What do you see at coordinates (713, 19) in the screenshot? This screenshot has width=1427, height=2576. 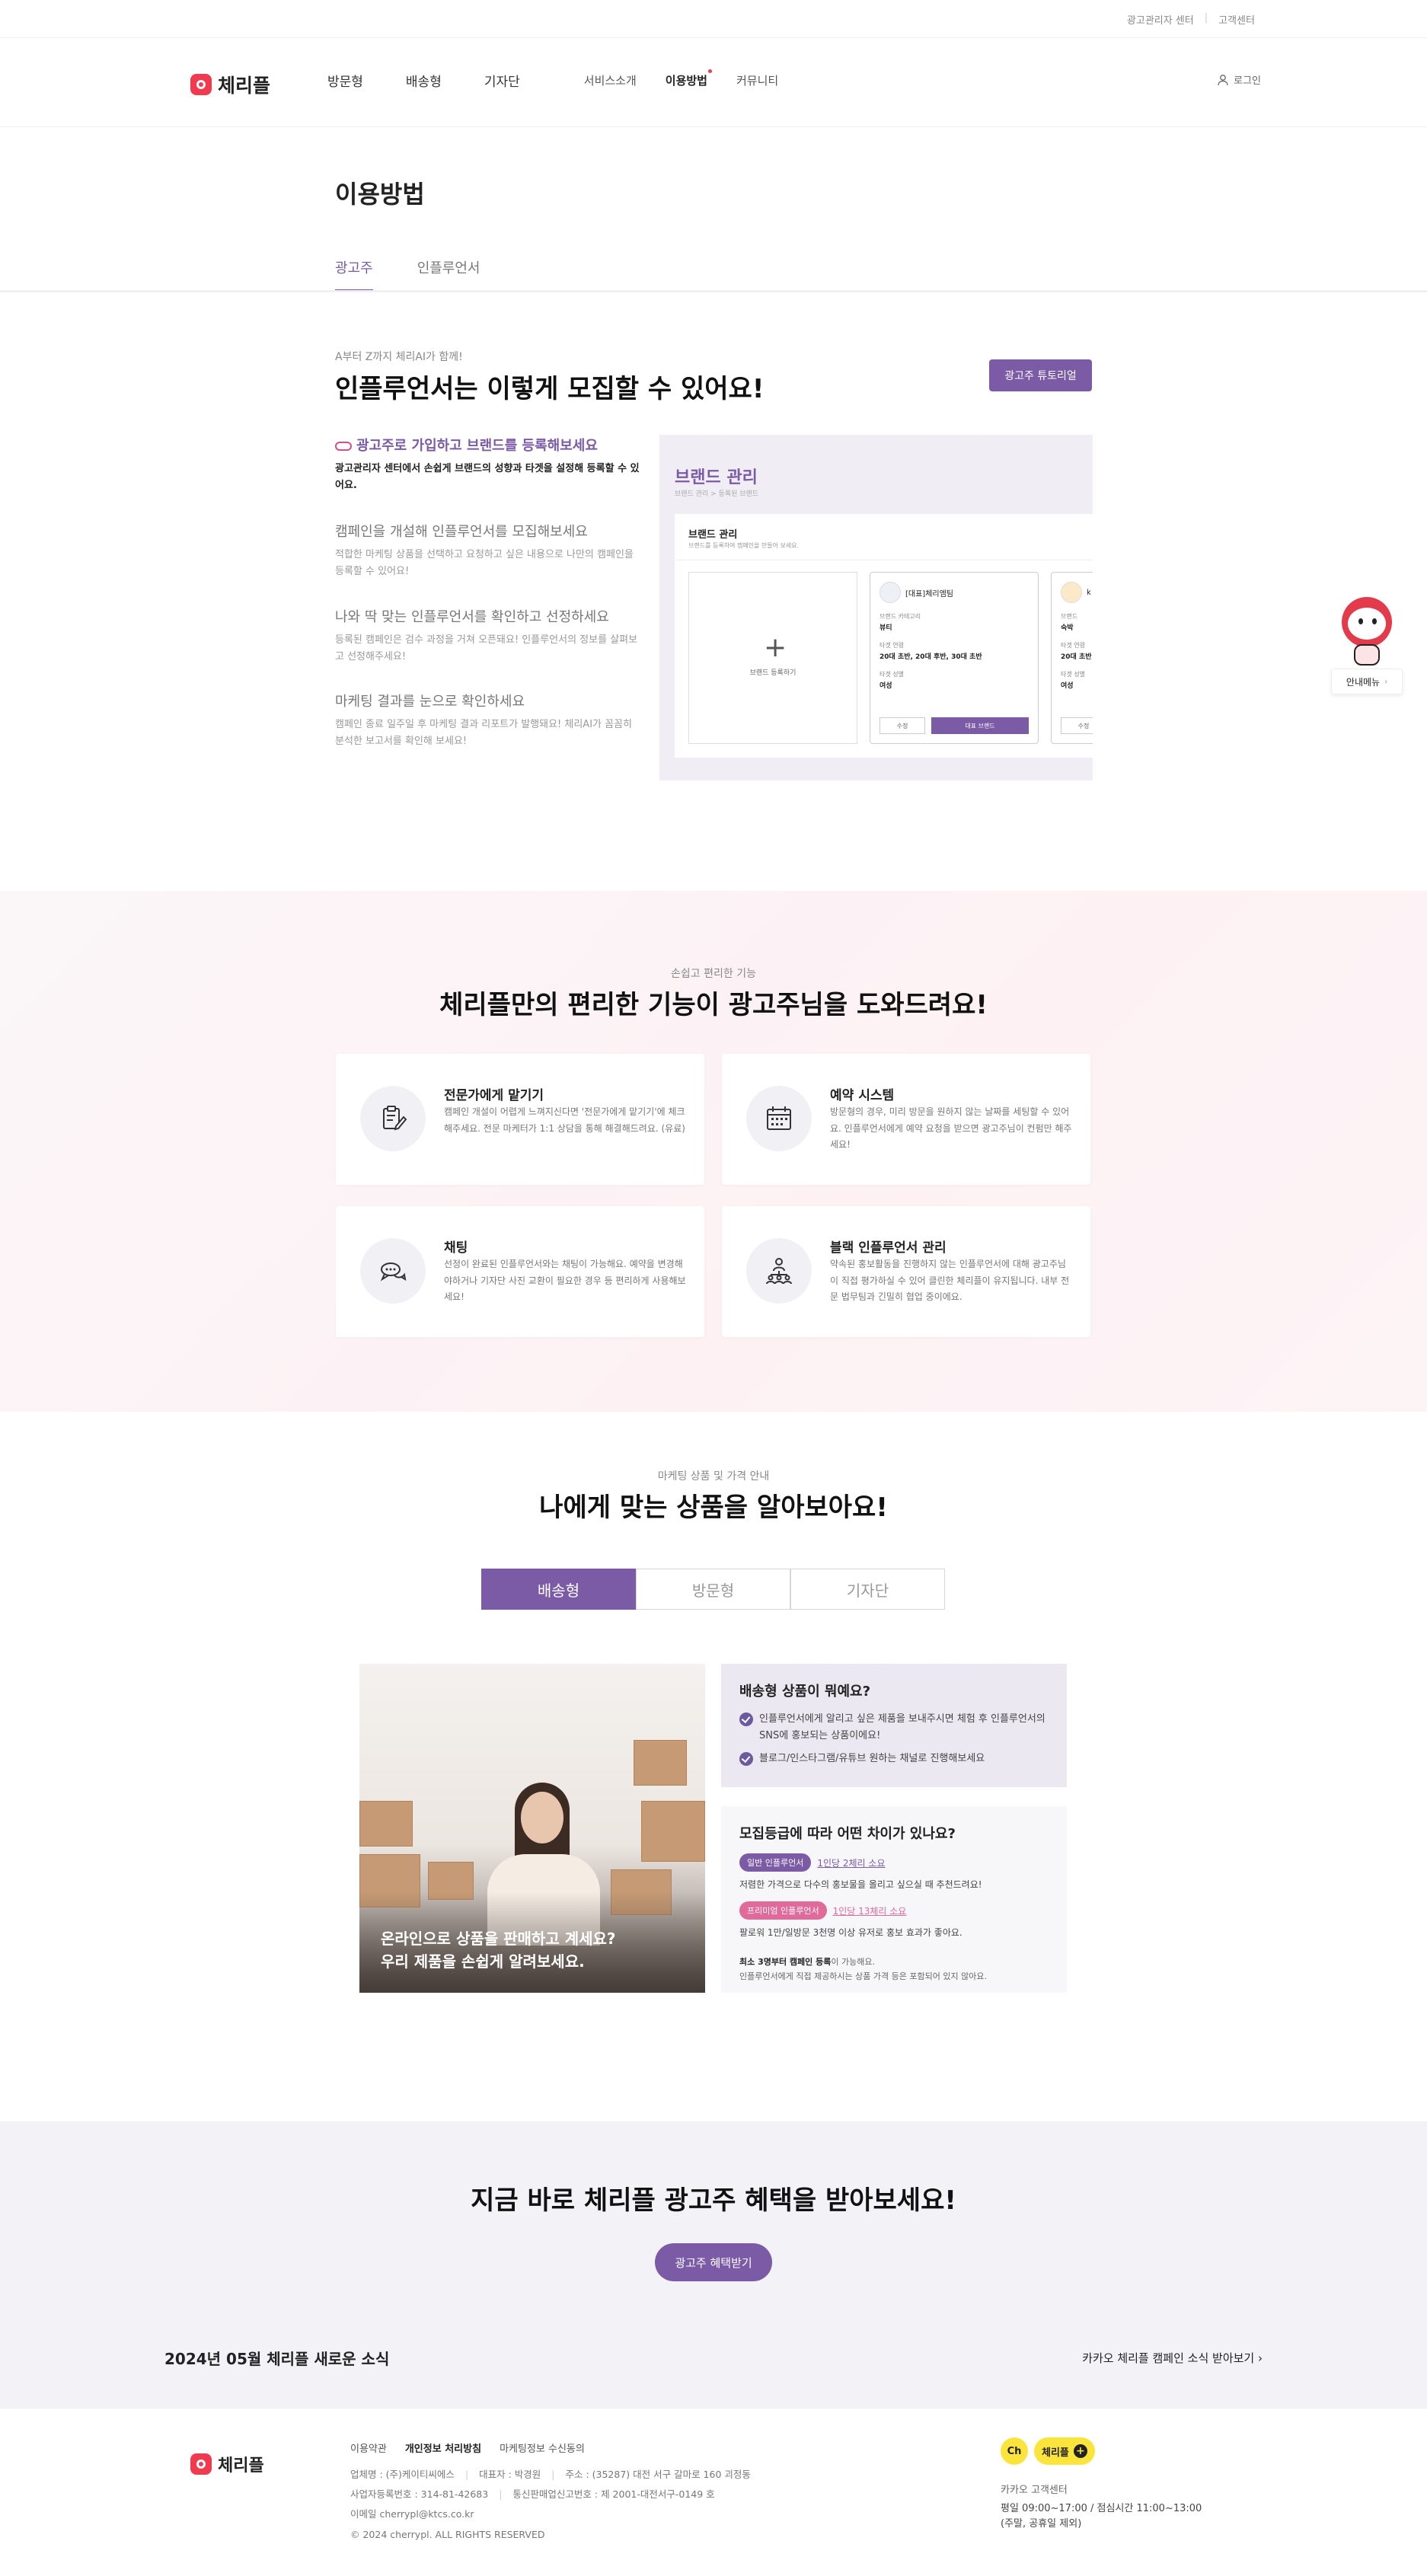 I see `utility-bar: 광고관리자 센터 | 고객센터` at bounding box center [713, 19].